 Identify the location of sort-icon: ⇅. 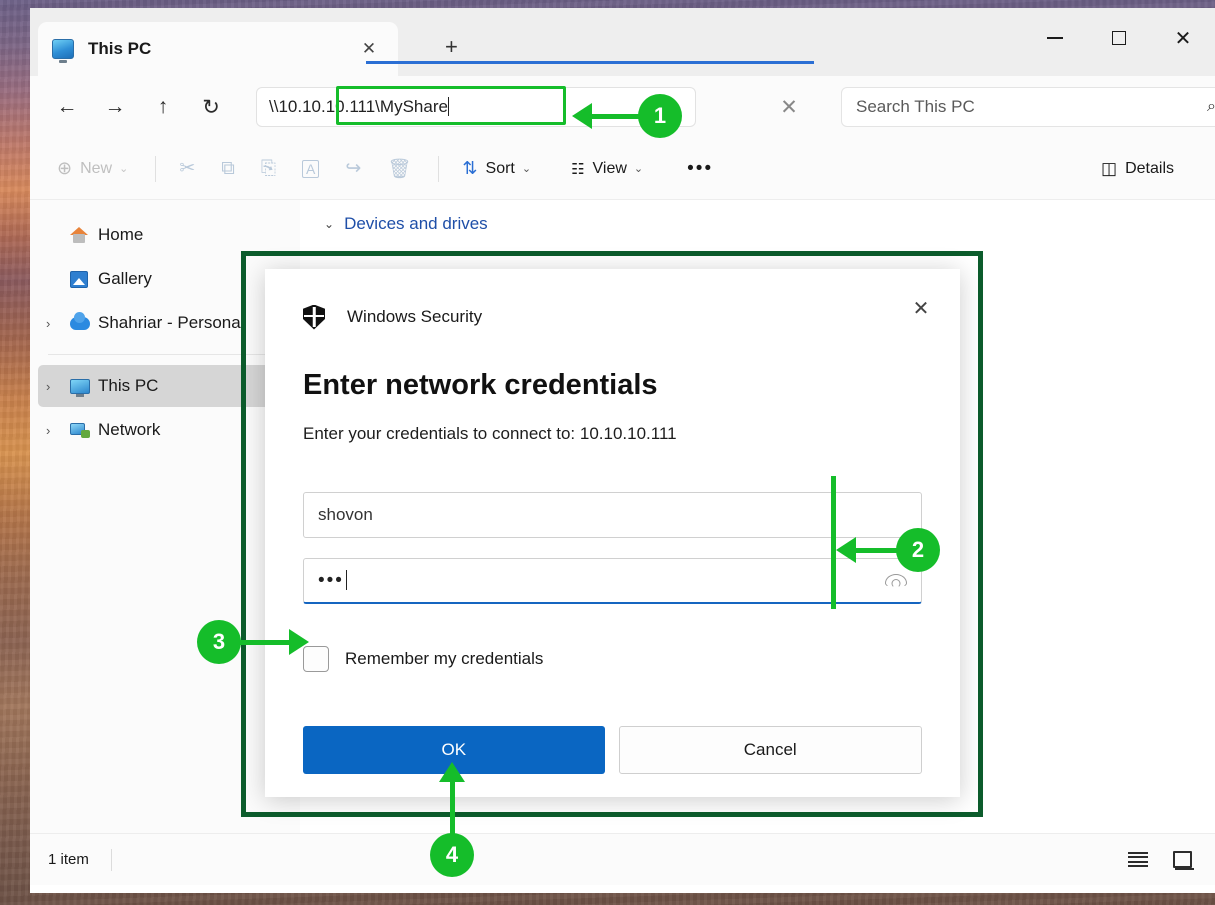
(470, 168).